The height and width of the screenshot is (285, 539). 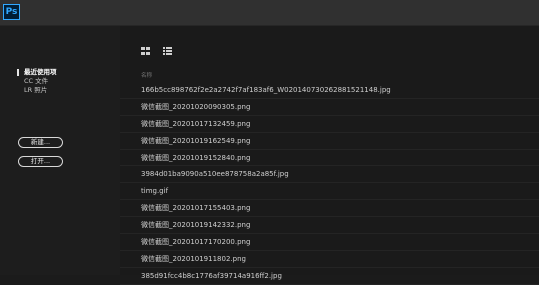 I want to click on title-bar: Ps, so click(x=269, y=13).